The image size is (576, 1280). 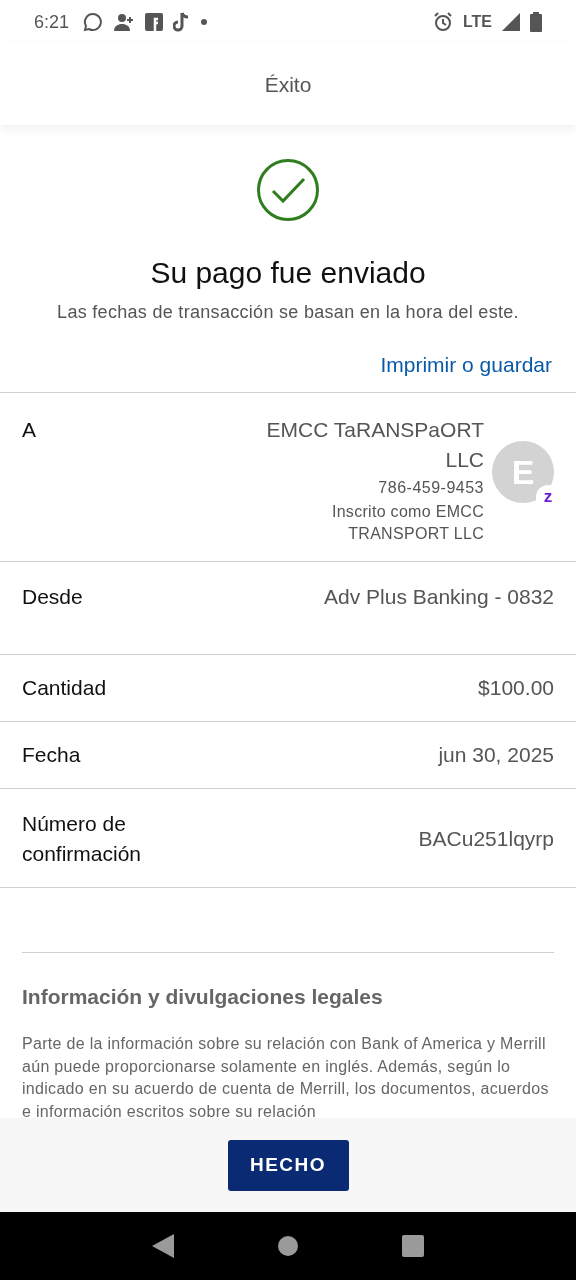 What do you see at coordinates (486, 839) in the screenshot?
I see `row-value: BACu251lqyrp` at bounding box center [486, 839].